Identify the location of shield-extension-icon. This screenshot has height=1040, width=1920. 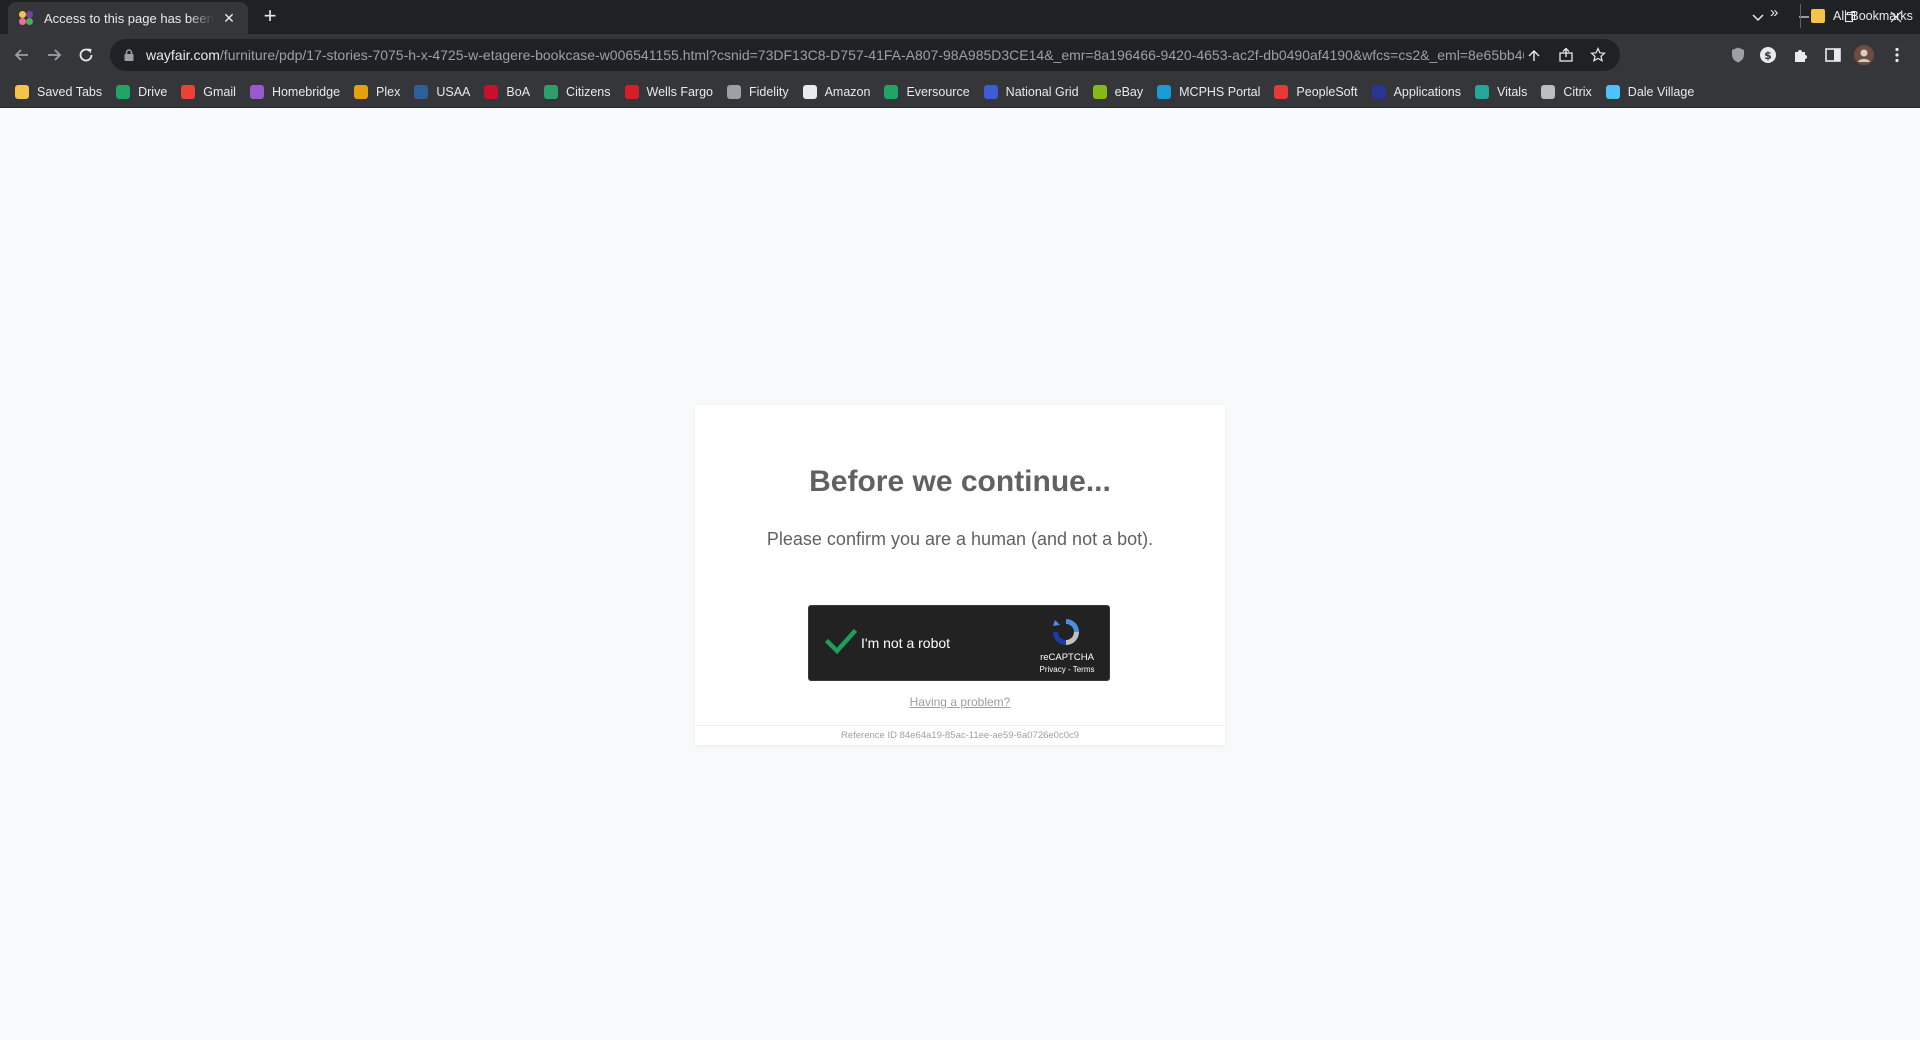
(1738, 55).